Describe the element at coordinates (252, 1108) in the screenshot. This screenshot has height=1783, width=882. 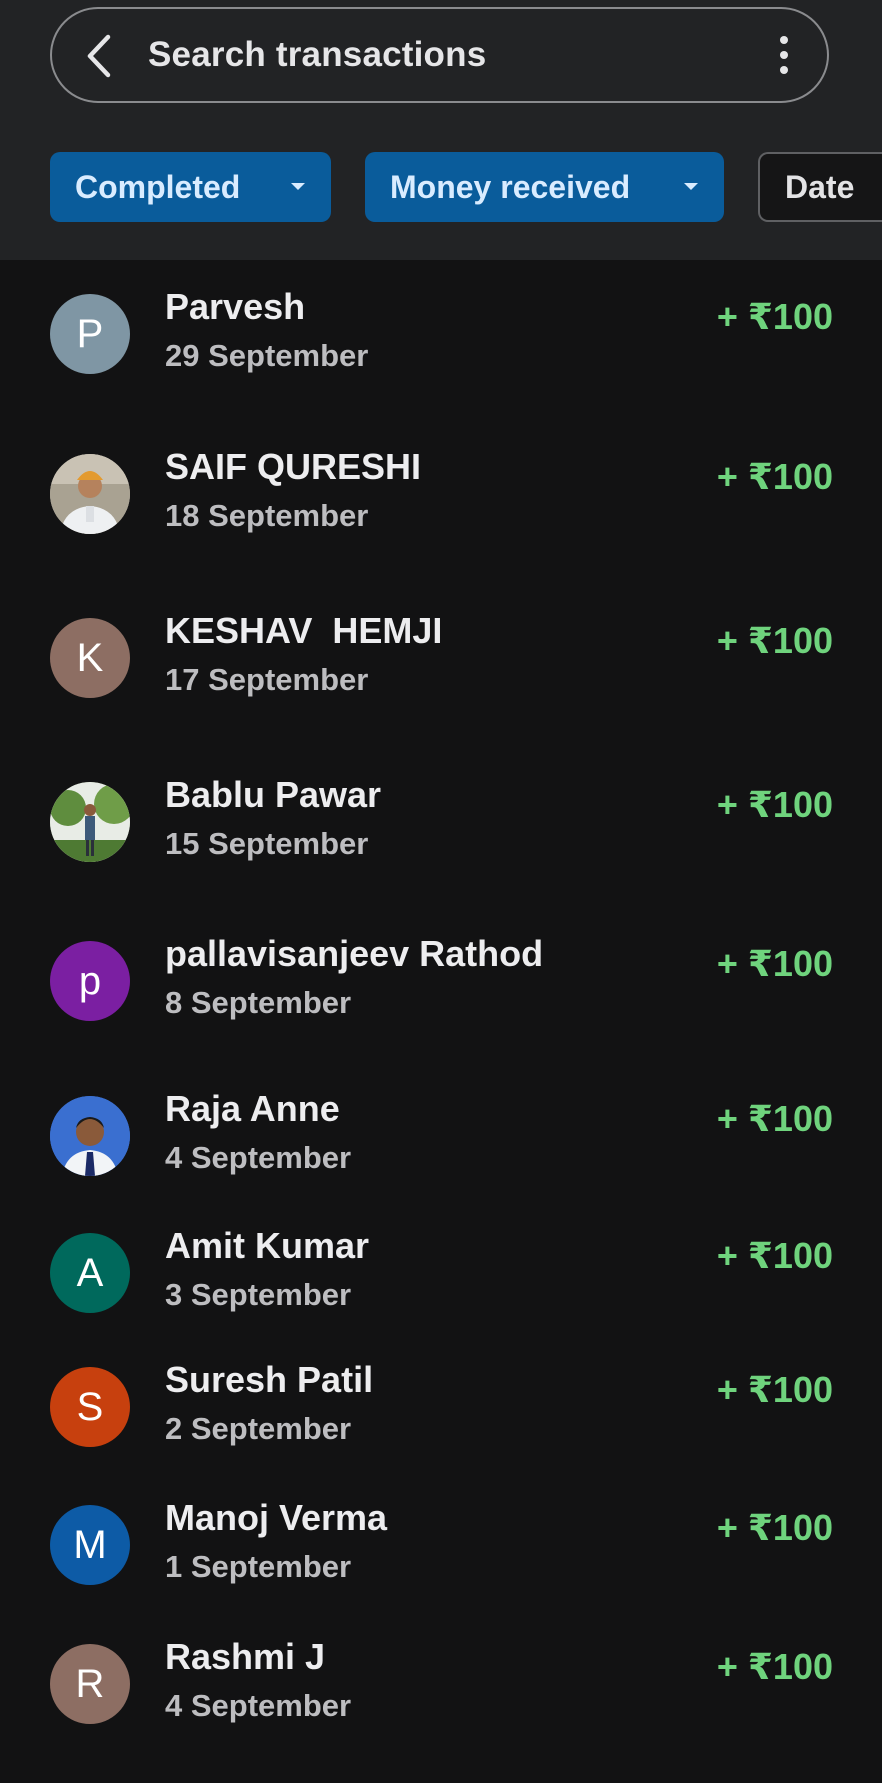
I see `transaction-name: Raja Anne` at that location.